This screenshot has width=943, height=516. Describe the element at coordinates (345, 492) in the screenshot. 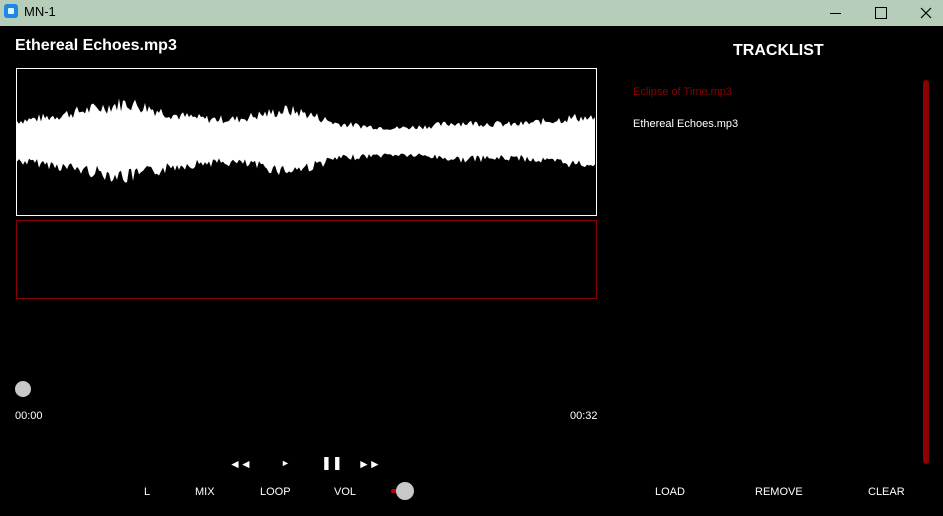

I see `volume-label: VOL` at that location.